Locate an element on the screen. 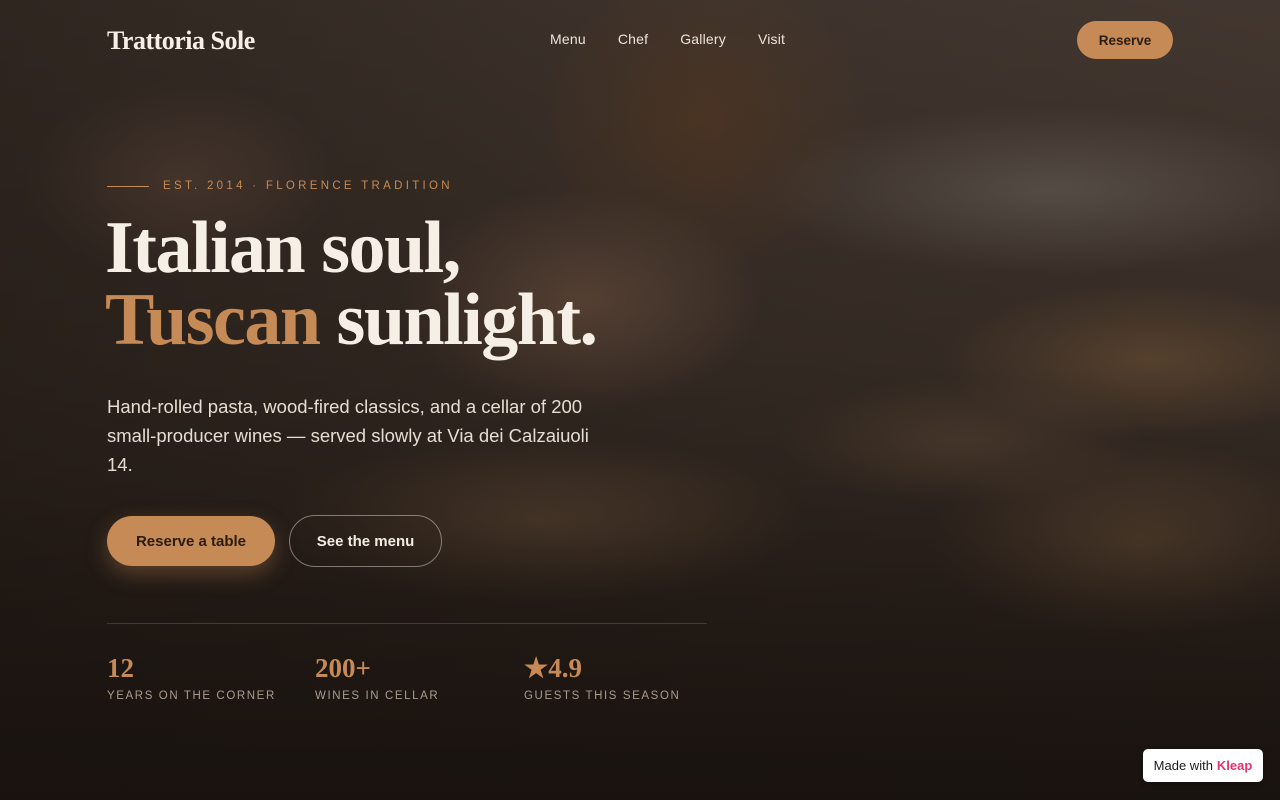 The height and width of the screenshot is (800, 1280). stats-divider is located at coordinates (407, 623).